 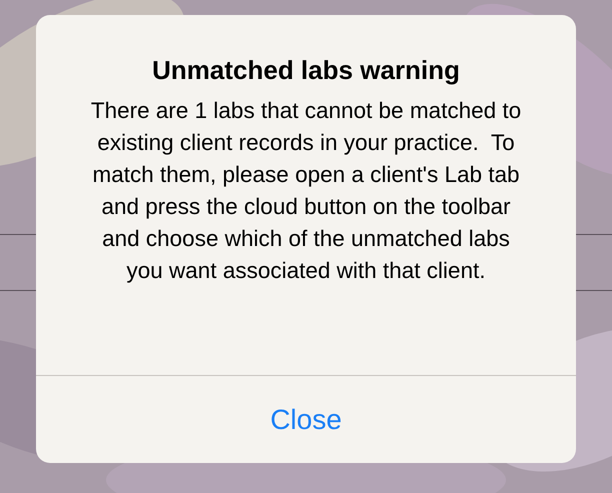 I want to click on alert-title: Unmatched labs warning, so click(x=306, y=70).